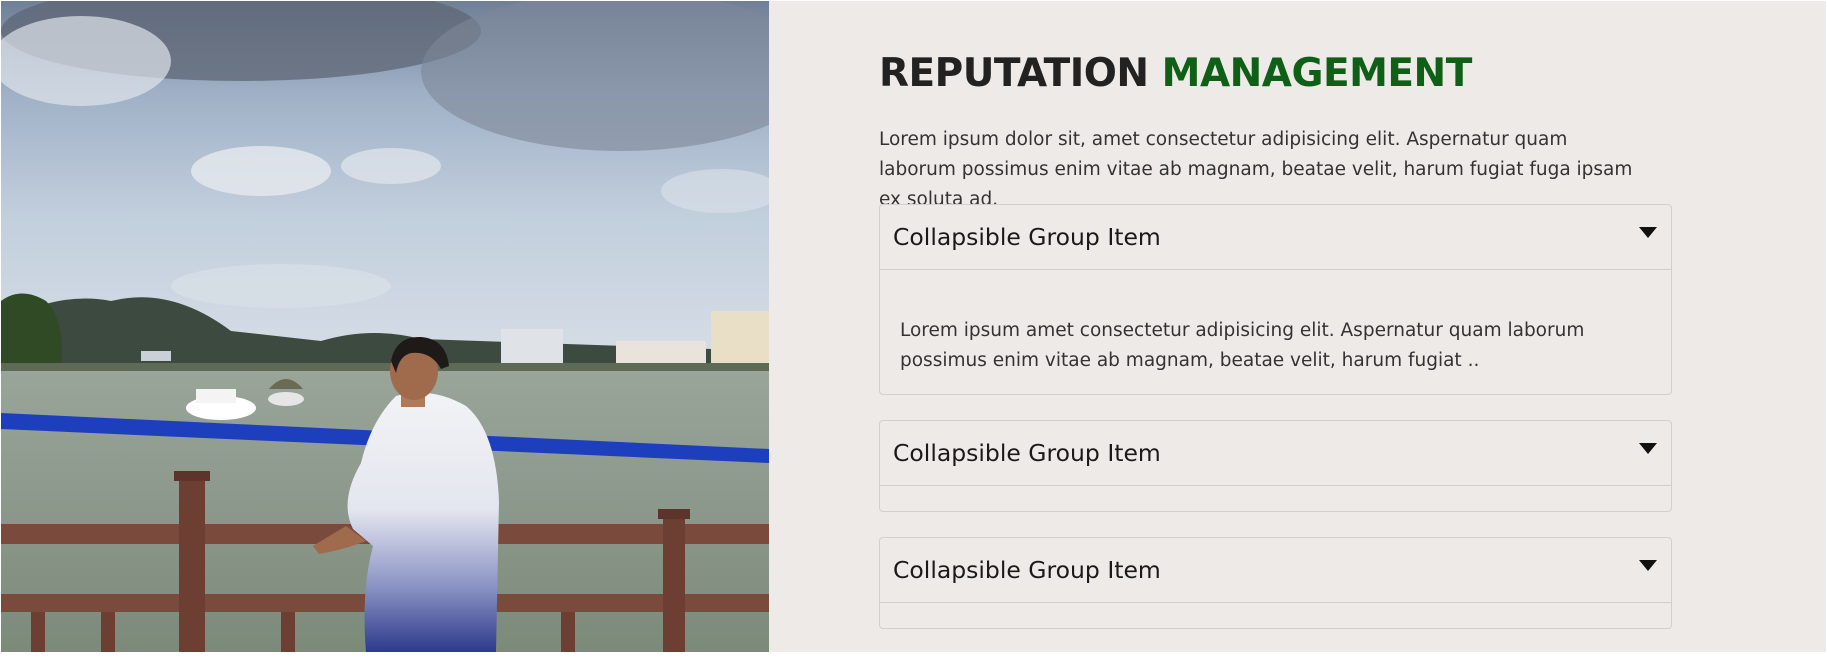 This screenshot has width=1828, height=658. I want to click on accordion-header-3: Collapsible Group Item, so click(1275, 570).